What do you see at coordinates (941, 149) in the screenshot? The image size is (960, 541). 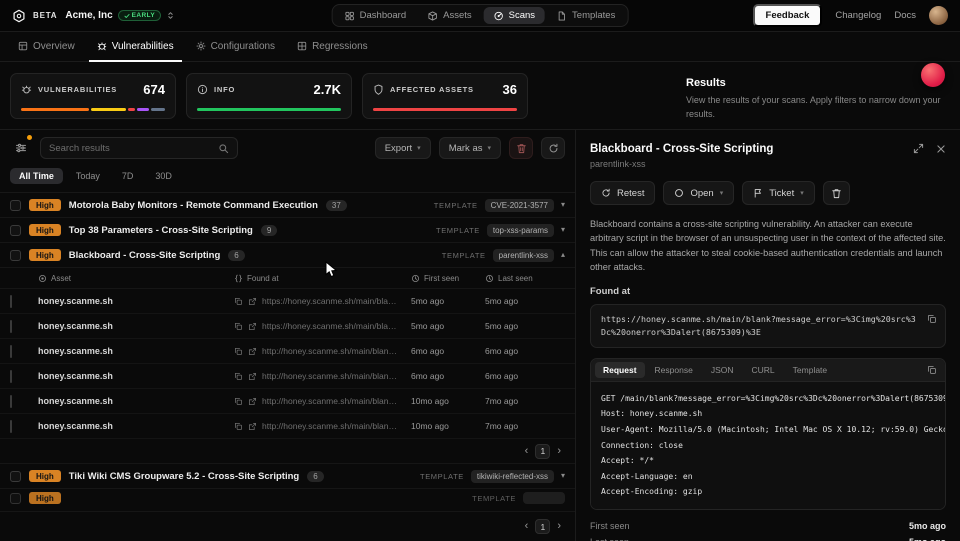 I see `close-icon` at bounding box center [941, 149].